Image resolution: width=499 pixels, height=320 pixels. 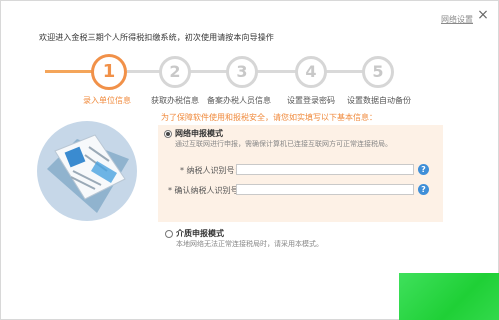 I want to click on media-mode-desc: 本地网络无法正常连接税局时，请采用本模式。, so click(x=249, y=244).